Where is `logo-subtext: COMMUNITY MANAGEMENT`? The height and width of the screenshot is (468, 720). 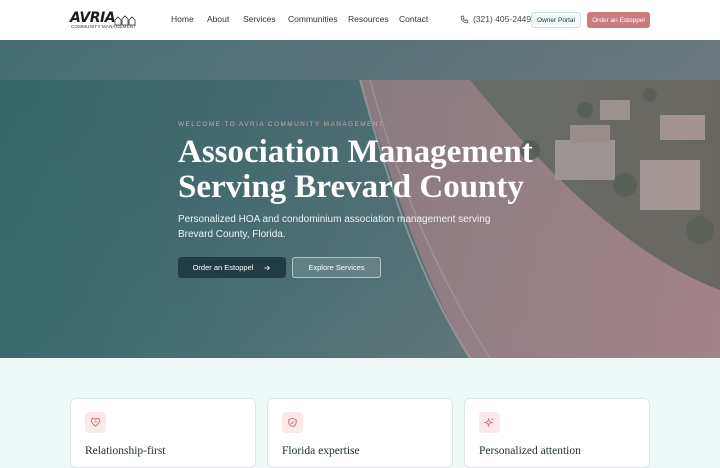 logo-subtext: COMMUNITY MANAGEMENT is located at coordinates (104, 26).